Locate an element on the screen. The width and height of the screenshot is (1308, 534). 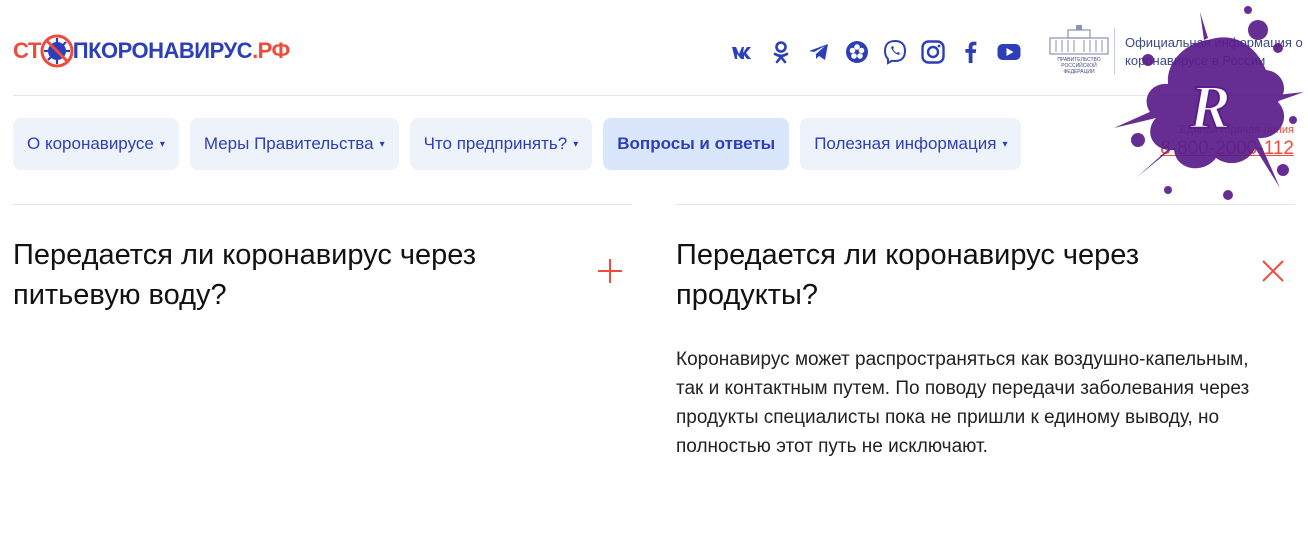
plus-icon is located at coordinates (610, 271).